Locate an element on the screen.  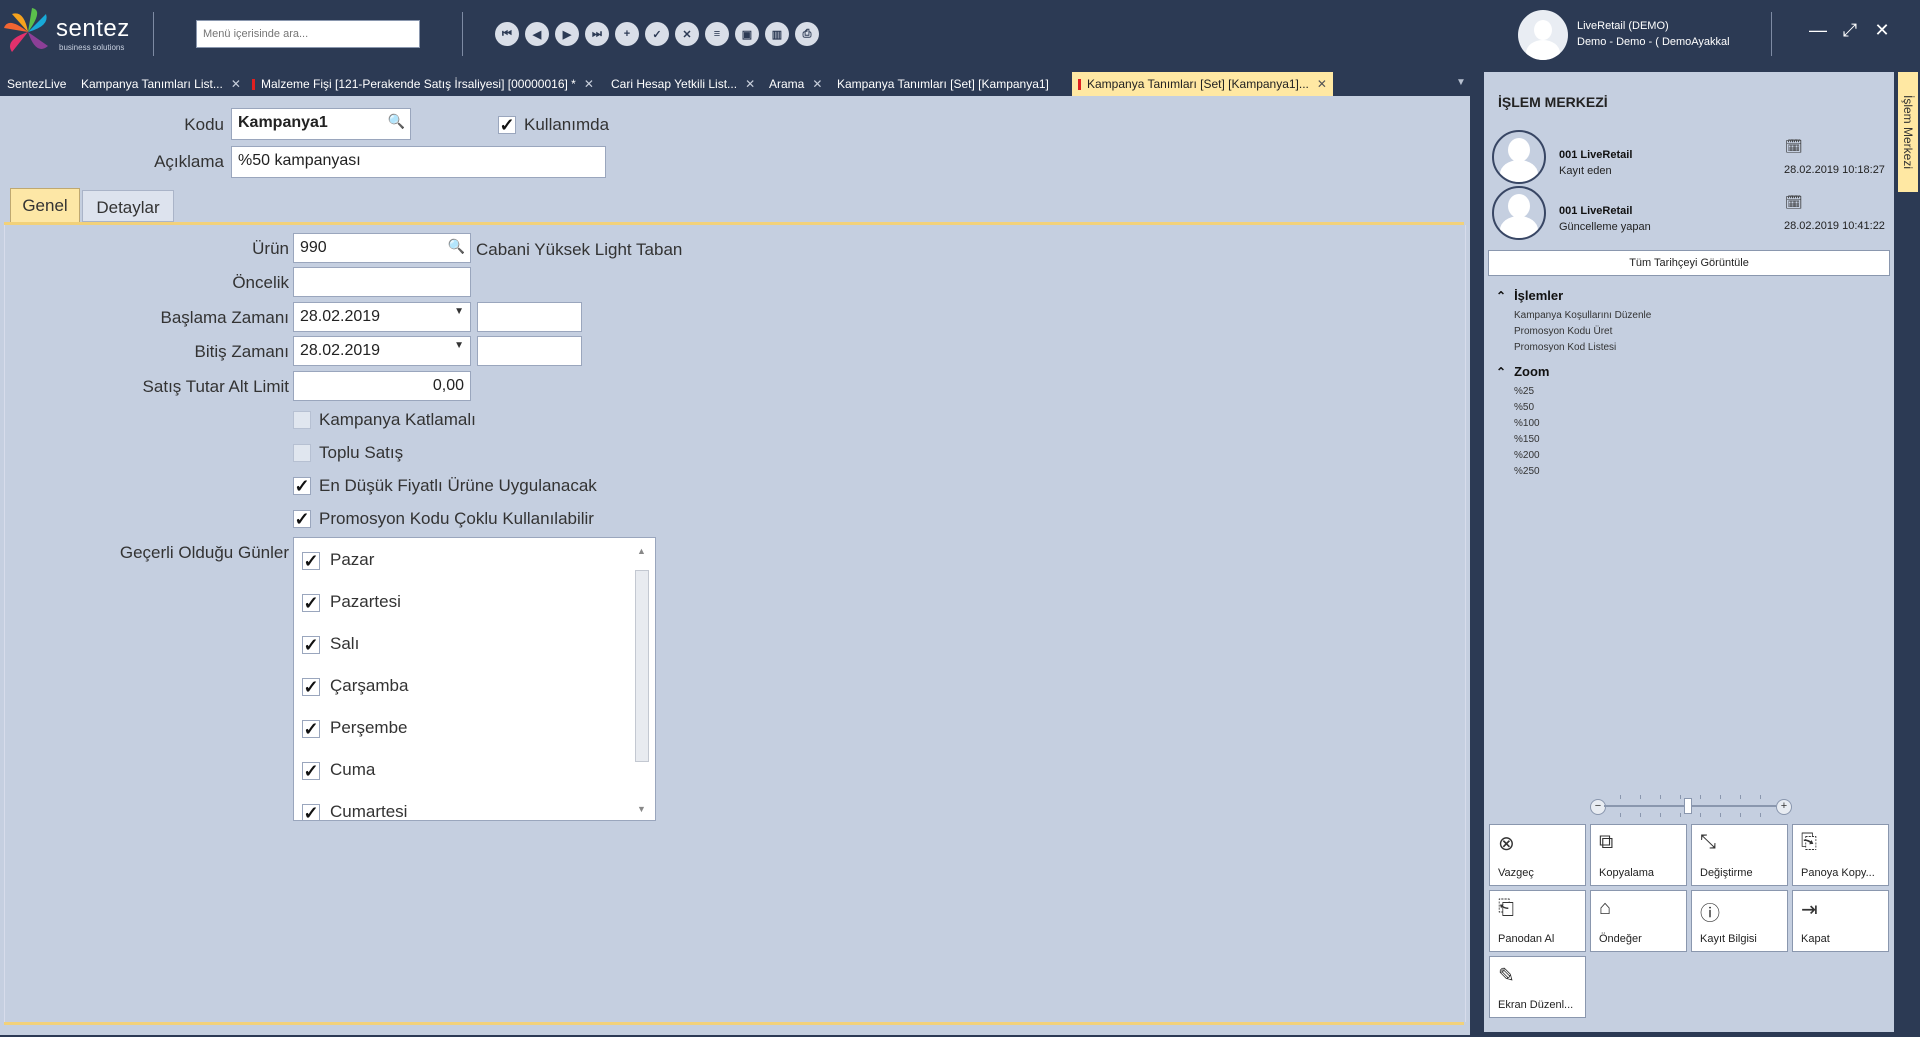
zoom-header: ⌃ Zoom is located at coordinates (1522, 371).